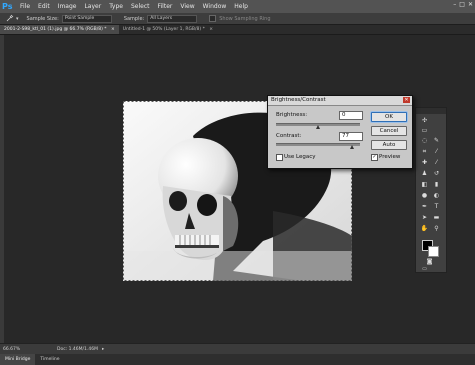  Describe the element at coordinates (424, 131) in the screenshot. I see `marquee-tool-icon: ▭` at that location.